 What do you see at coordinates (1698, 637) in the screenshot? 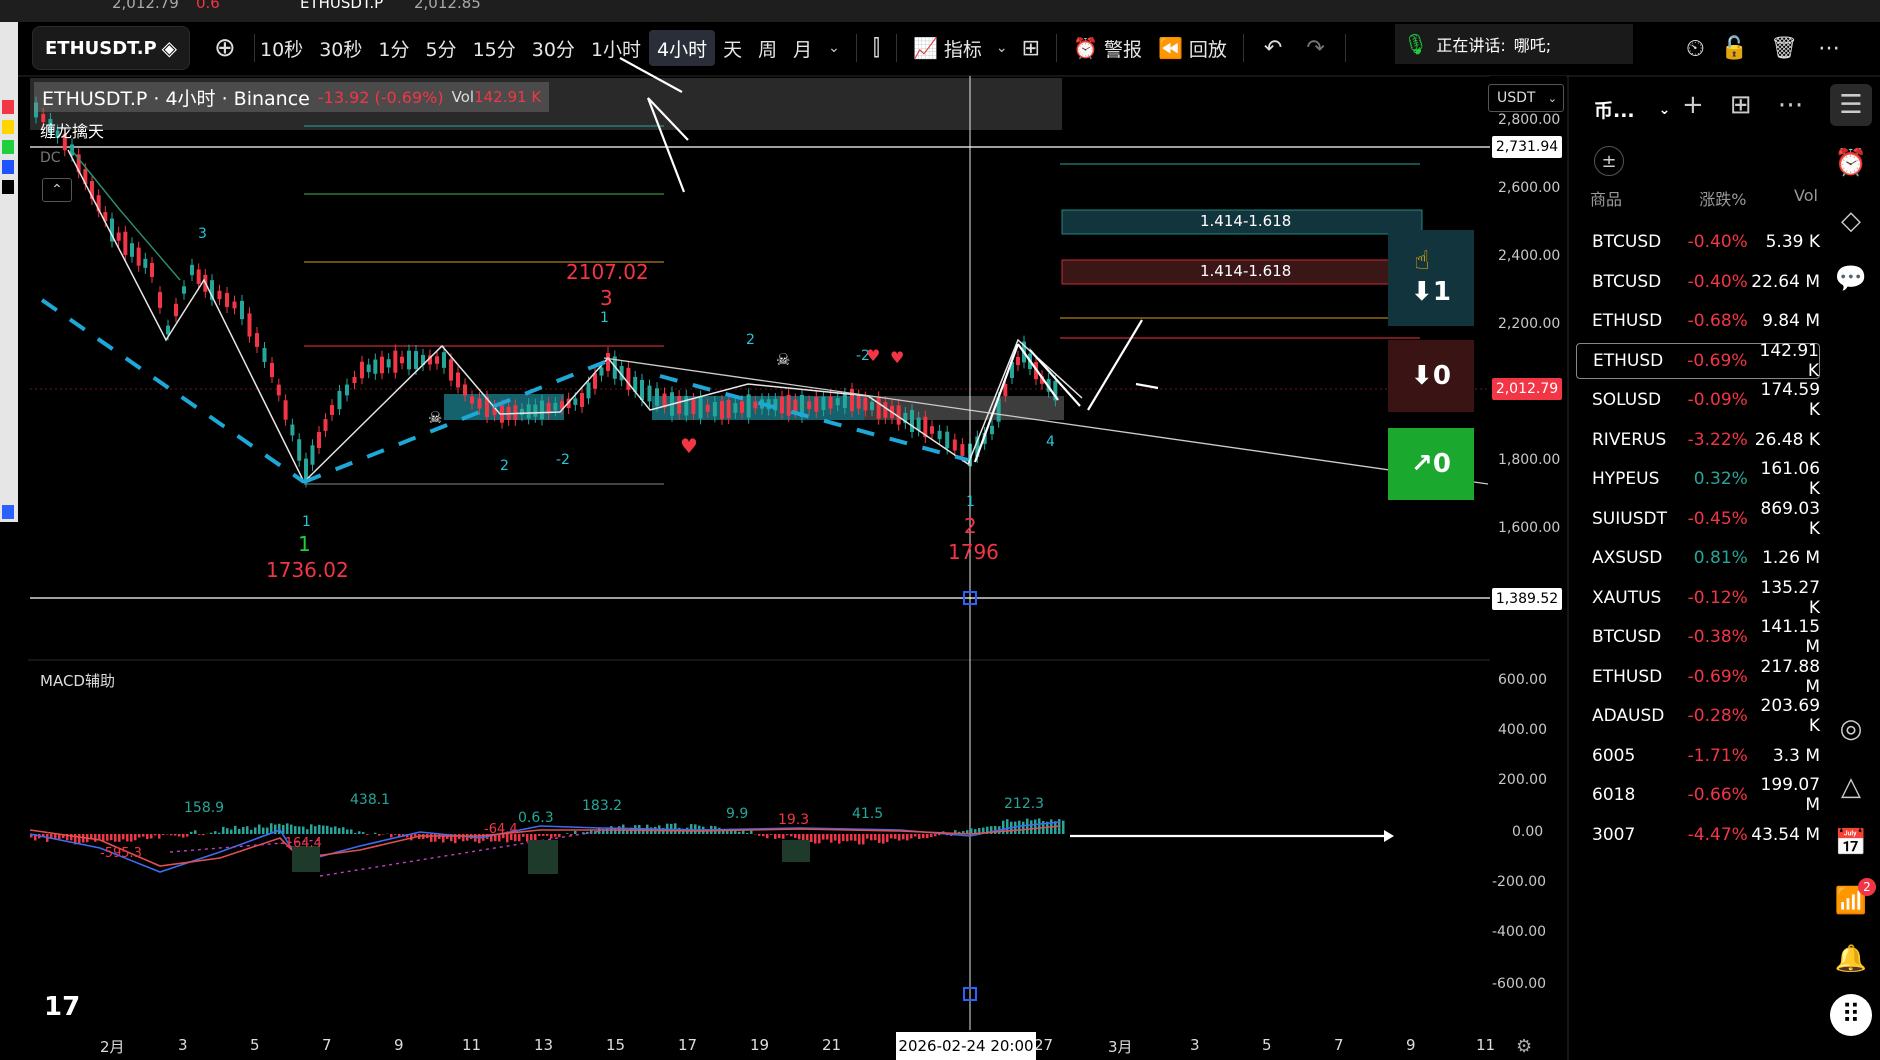
I see `watchlist-row: BTCUSD -0.38% 141.15 M` at bounding box center [1698, 637].